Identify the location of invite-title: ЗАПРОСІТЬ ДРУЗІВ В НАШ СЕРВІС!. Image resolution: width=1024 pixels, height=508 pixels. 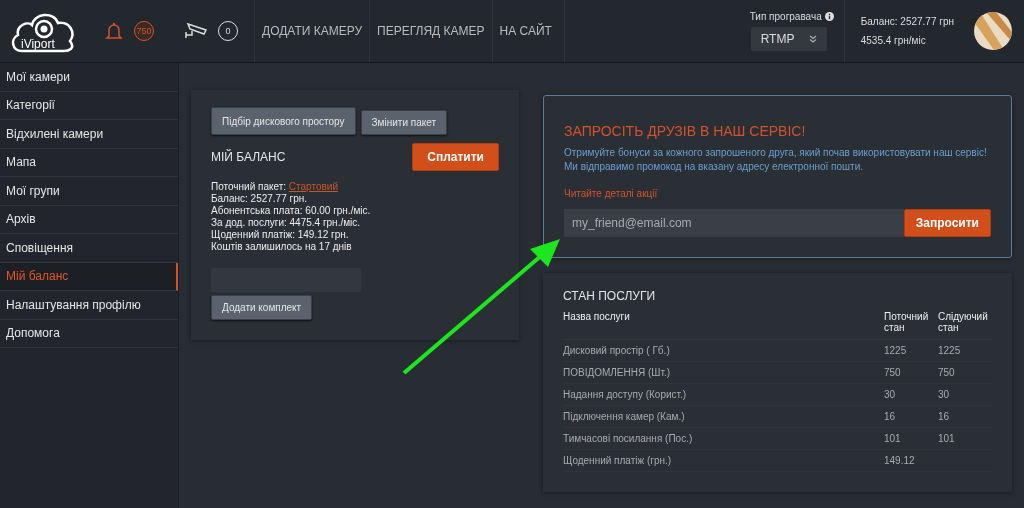
(685, 131).